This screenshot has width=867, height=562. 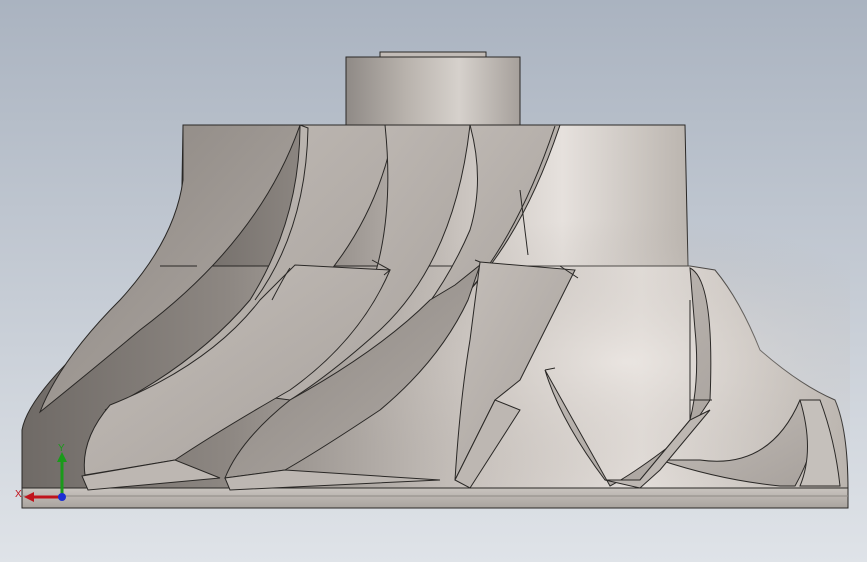 What do you see at coordinates (62, 497) in the screenshot?
I see `z-axis-icon` at bounding box center [62, 497].